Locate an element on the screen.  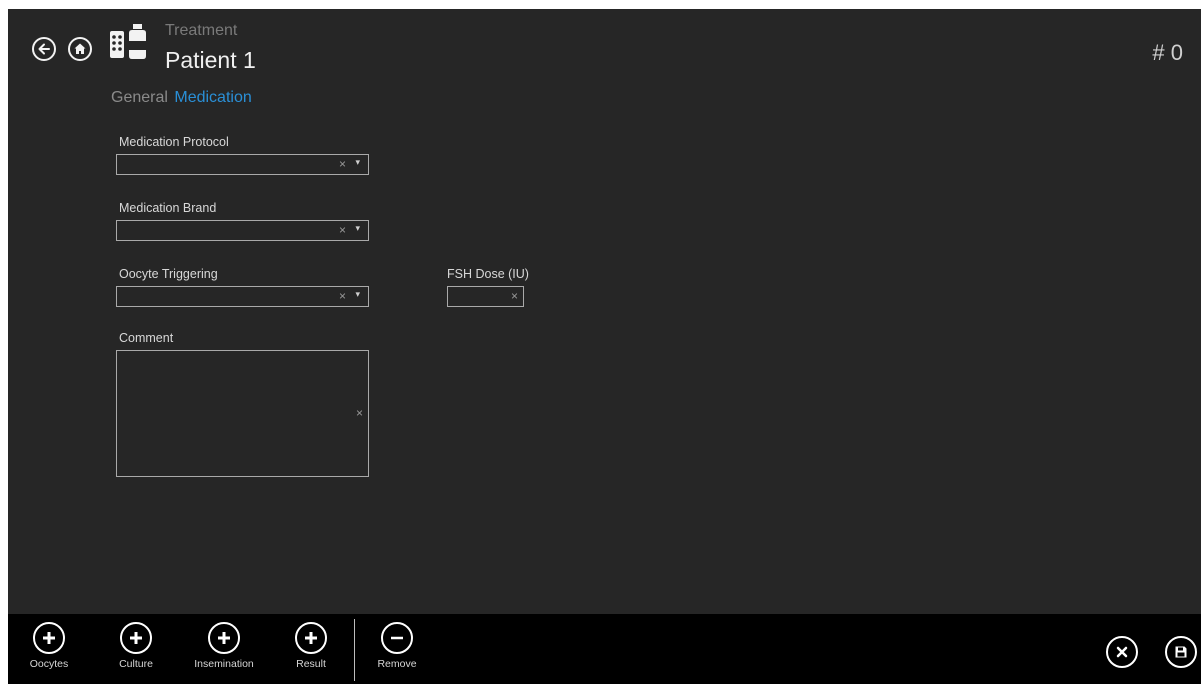
divider is located at coordinates (354, 650).